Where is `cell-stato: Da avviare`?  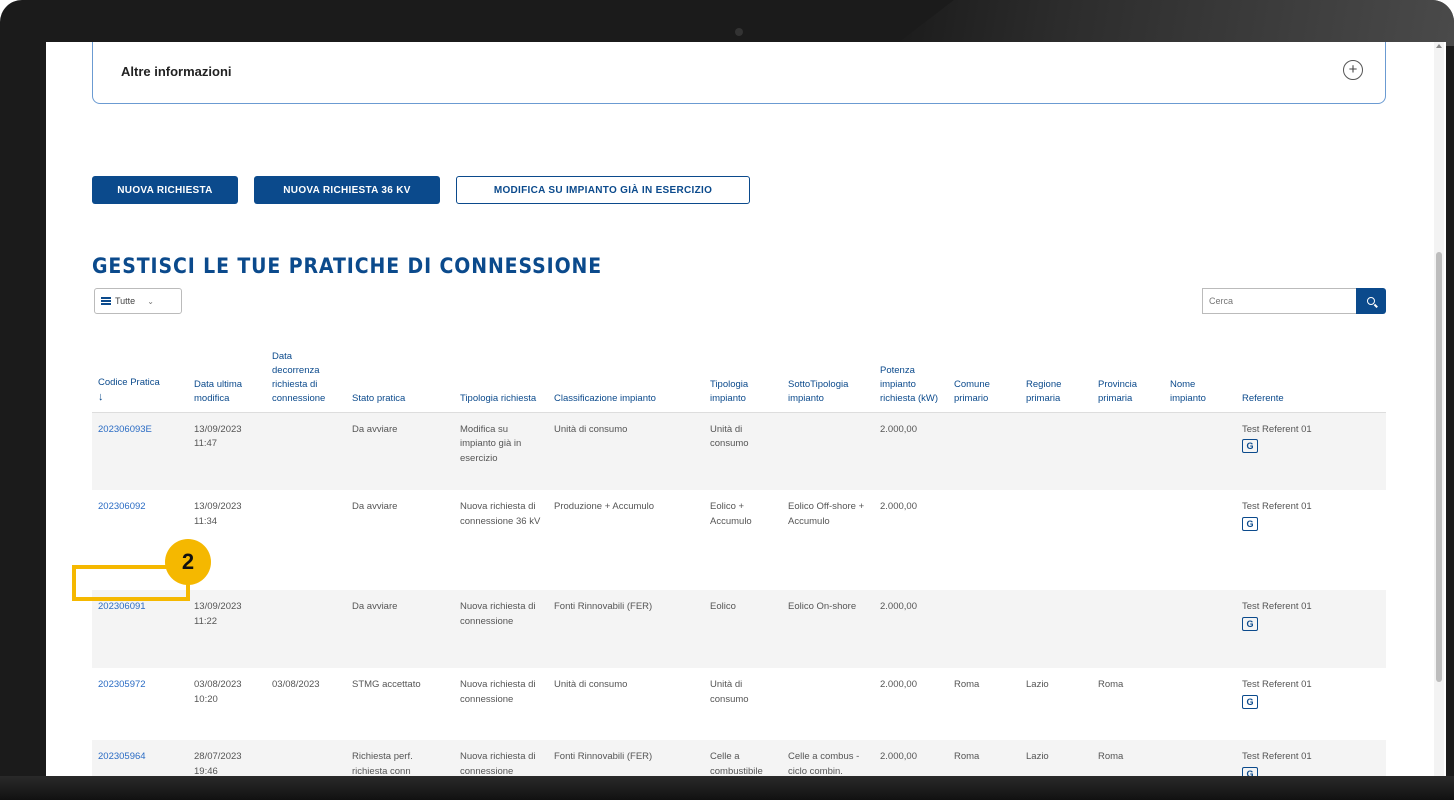 cell-stato: Da avviare is located at coordinates (400, 540).